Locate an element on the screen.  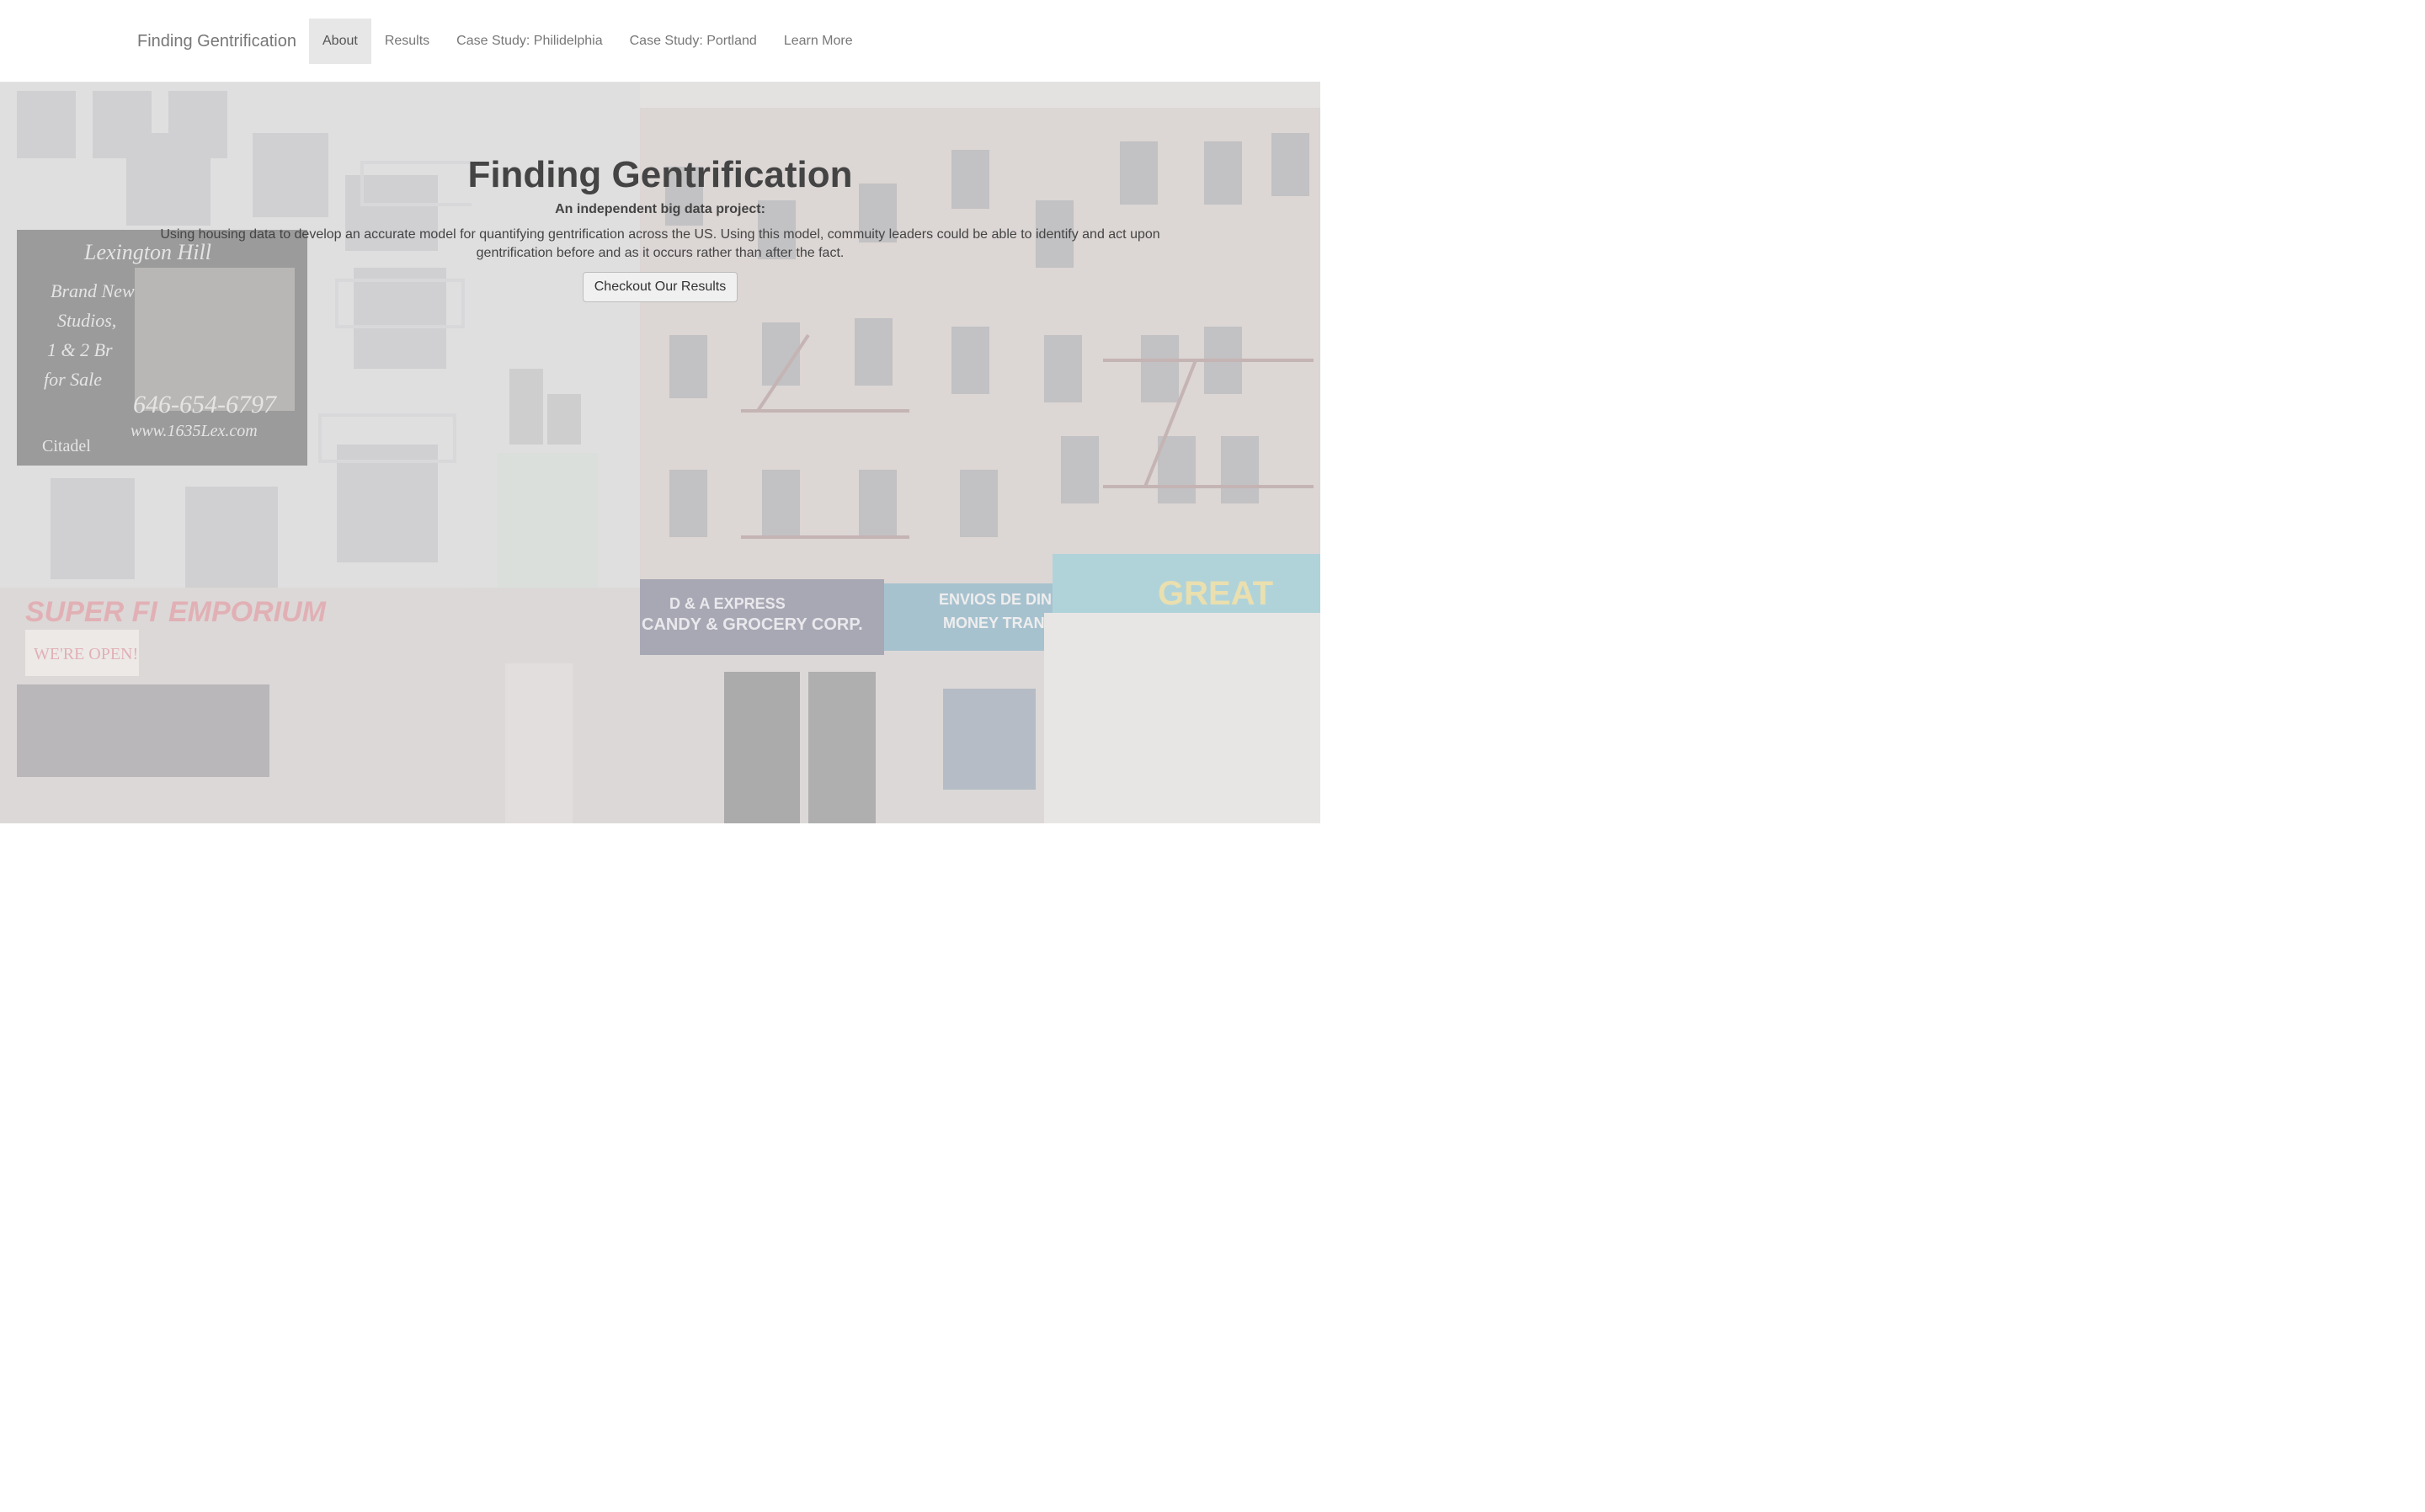
navbar-brand: Finding Gentrification is located at coordinates (216, 42).